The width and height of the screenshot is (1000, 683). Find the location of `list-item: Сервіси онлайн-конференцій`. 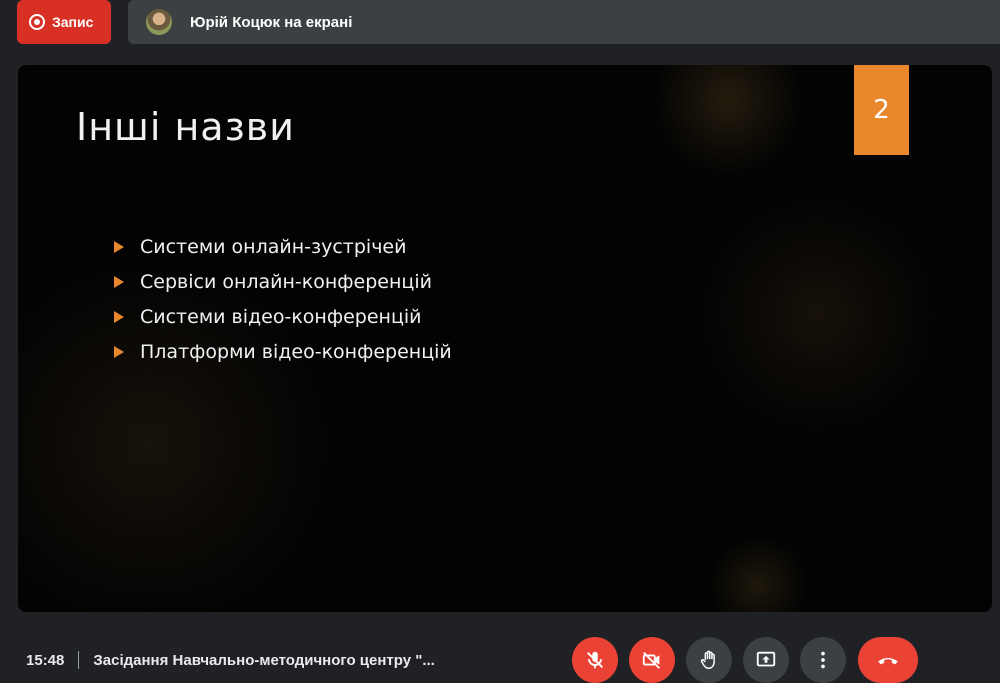

list-item: Сервіси онлайн-конференцій is located at coordinates (283, 281).